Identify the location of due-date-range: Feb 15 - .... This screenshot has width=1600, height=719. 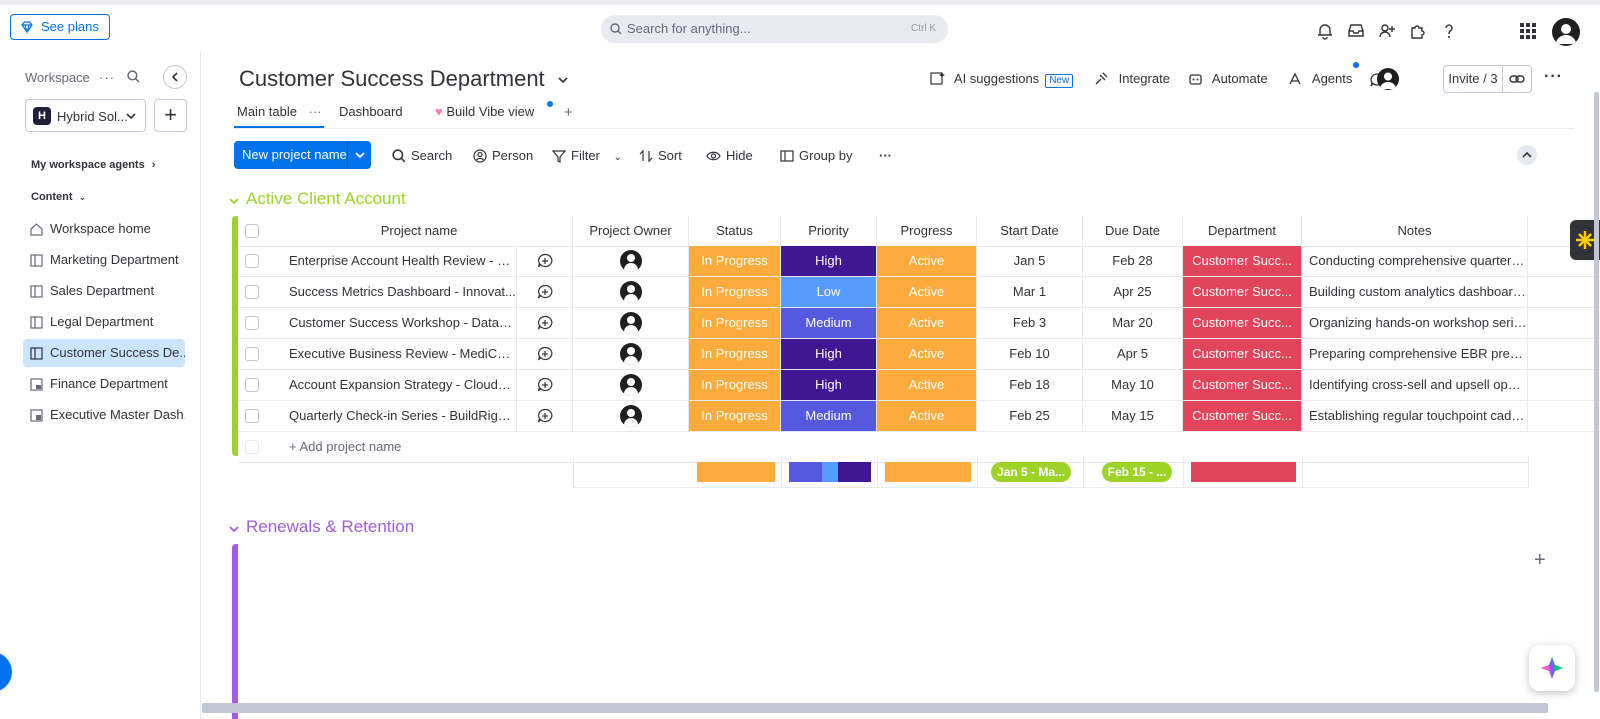
(1137, 472).